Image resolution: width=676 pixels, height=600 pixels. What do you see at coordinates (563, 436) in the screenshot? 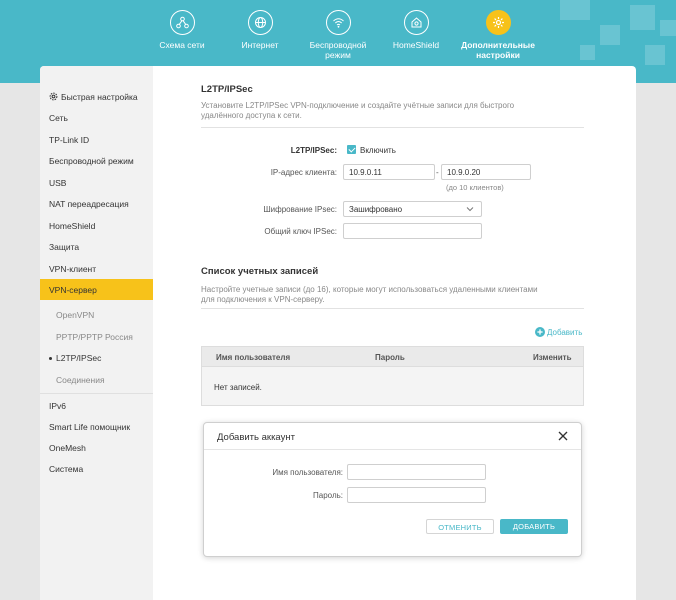
I see `close-icon` at bounding box center [563, 436].